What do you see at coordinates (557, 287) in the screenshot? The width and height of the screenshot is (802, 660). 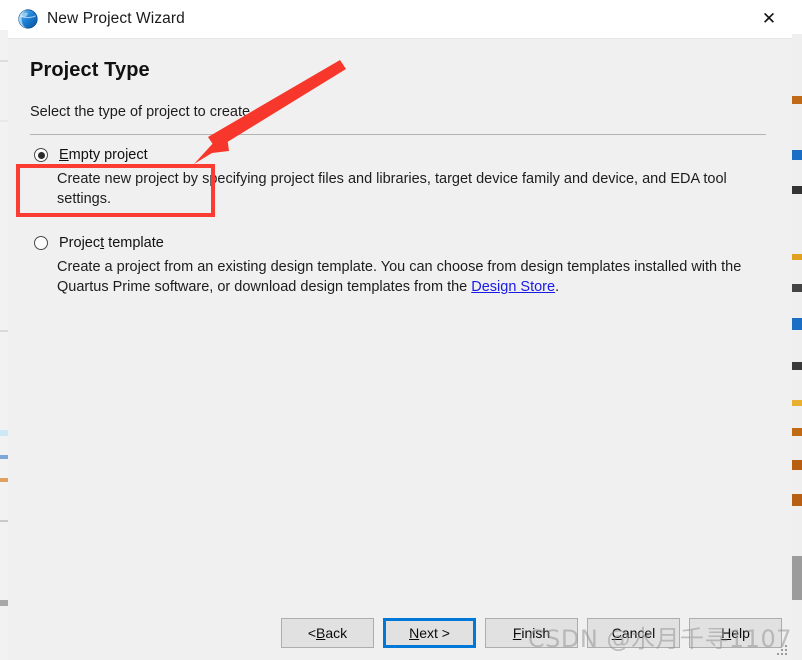 I see `description-text-after-link: .` at bounding box center [557, 287].